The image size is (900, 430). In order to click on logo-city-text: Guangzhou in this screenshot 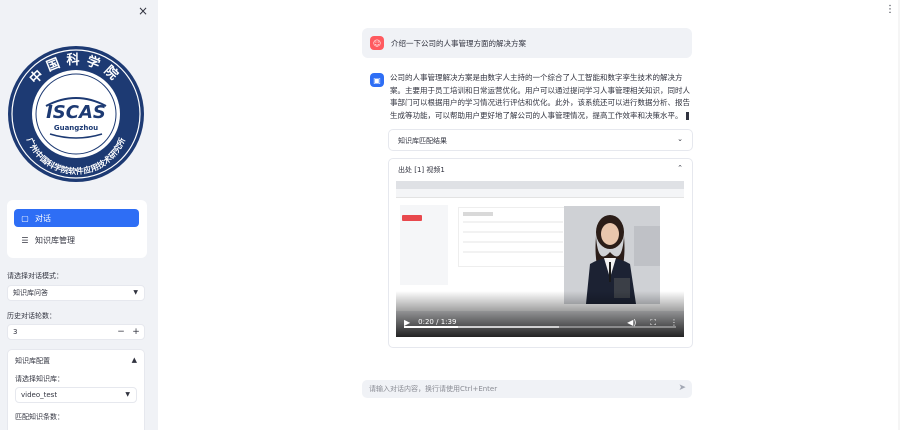, I will do `click(76, 128)`.